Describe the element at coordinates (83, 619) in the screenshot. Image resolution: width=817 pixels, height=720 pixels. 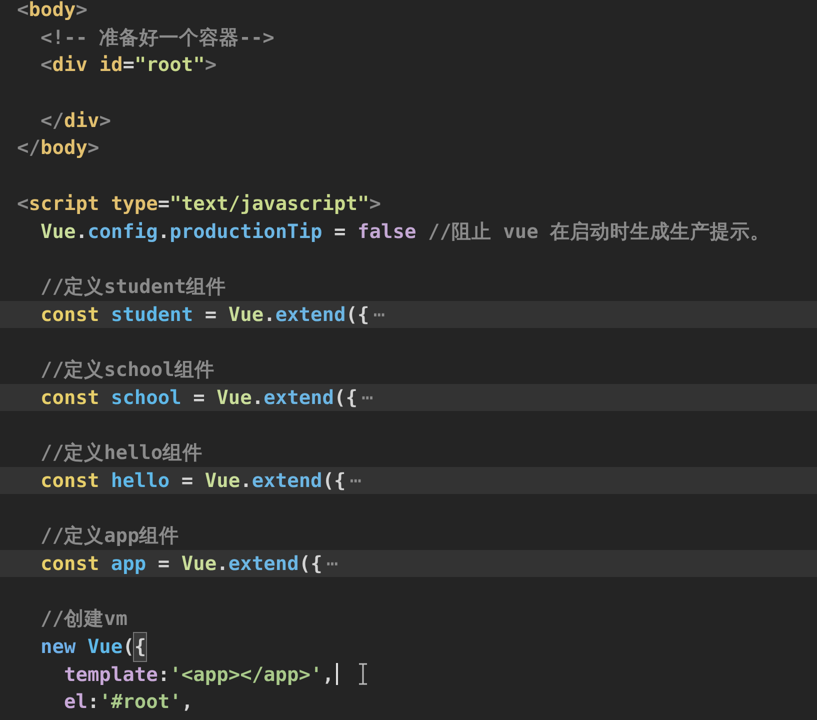
I see `code-comment: //创建vm` at that location.